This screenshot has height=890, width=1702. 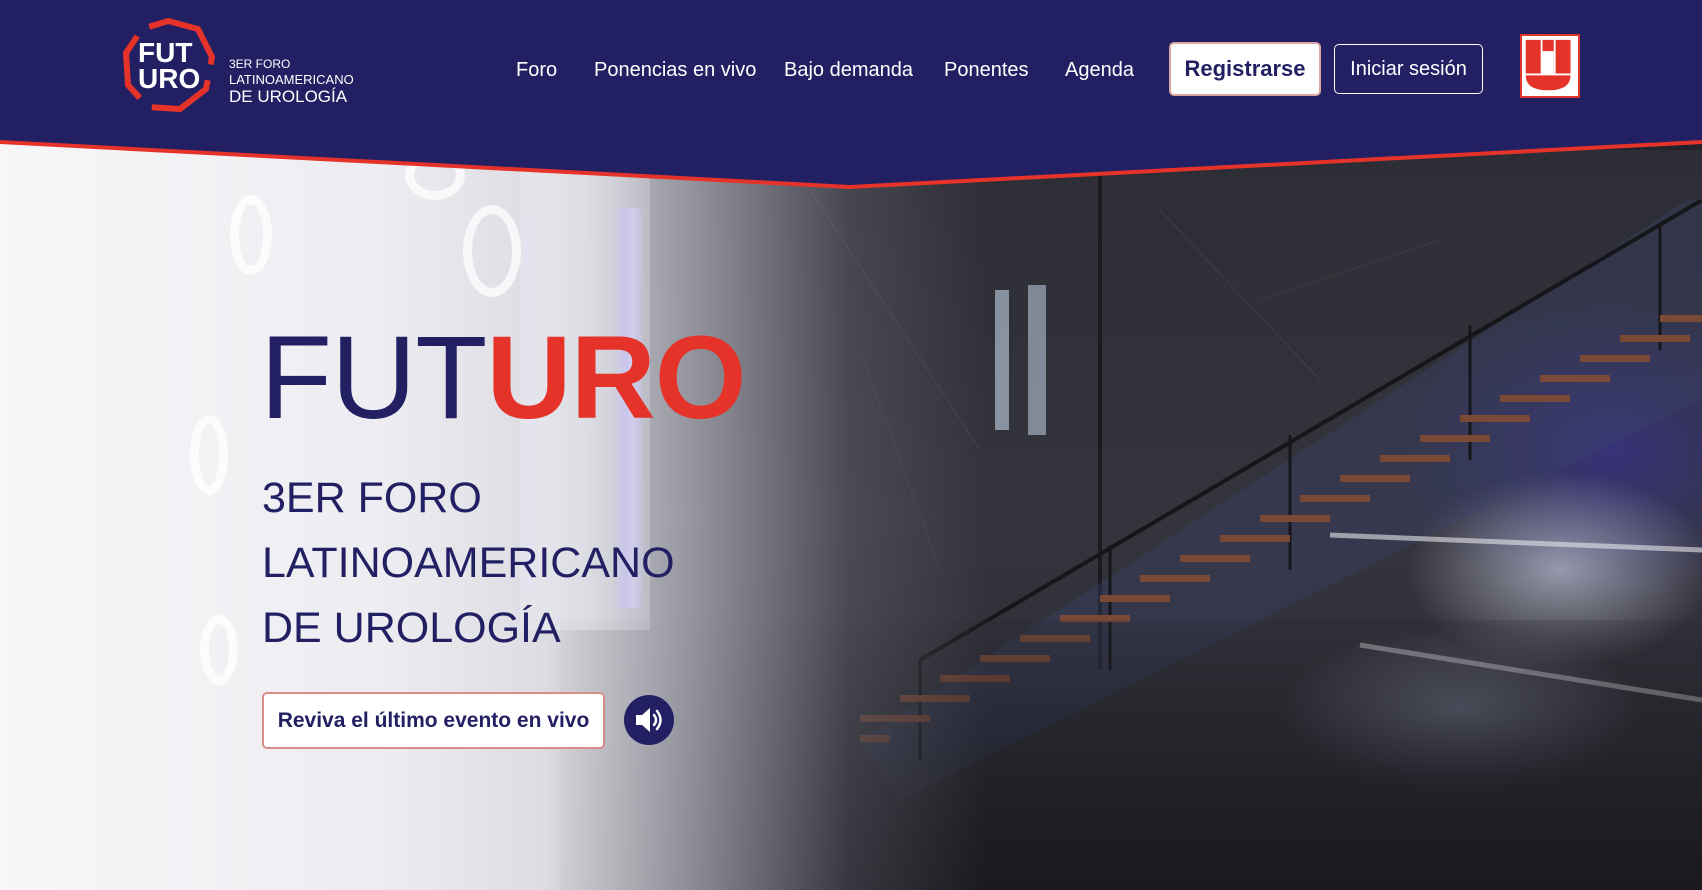 I want to click on relive-event-button: Reviva el último evento en vivo, so click(x=433, y=720).